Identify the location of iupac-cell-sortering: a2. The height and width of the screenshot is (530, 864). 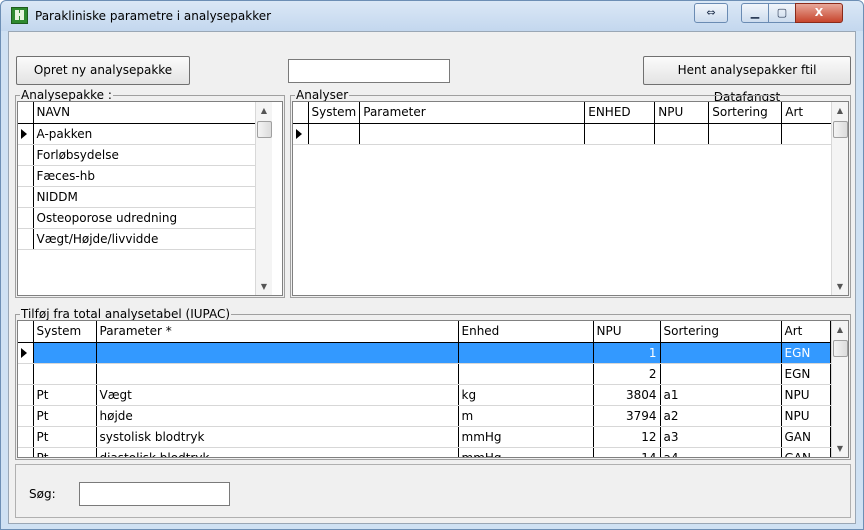
(721, 416).